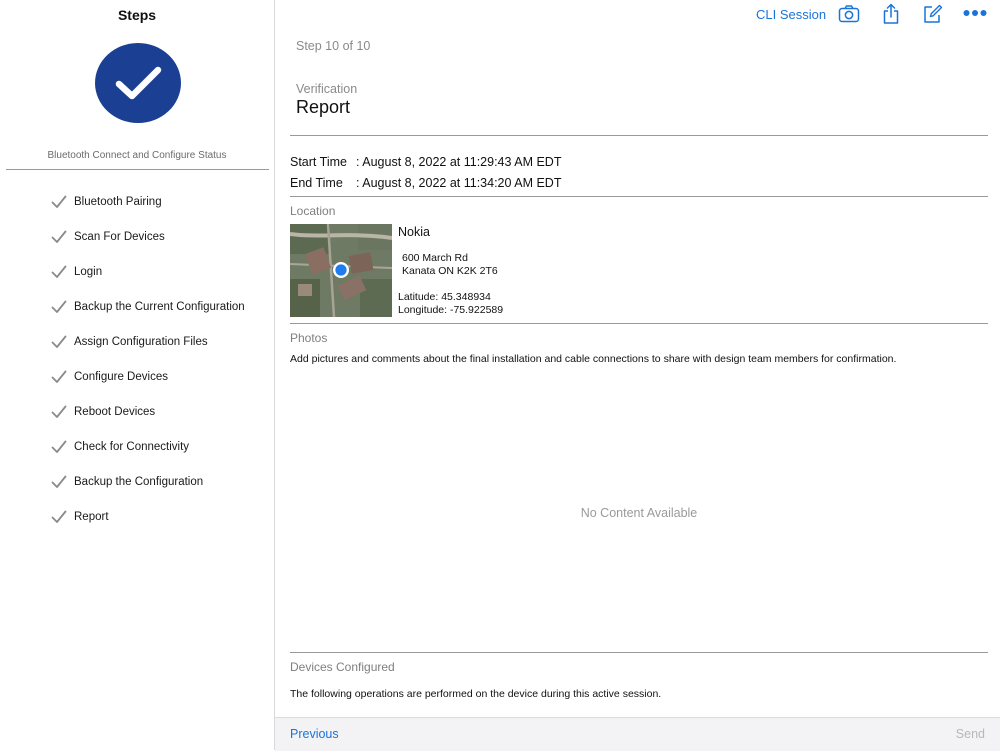  Describe the element at coordinates (849, 14) in the screenshot. I see `camera-icon` at that location.